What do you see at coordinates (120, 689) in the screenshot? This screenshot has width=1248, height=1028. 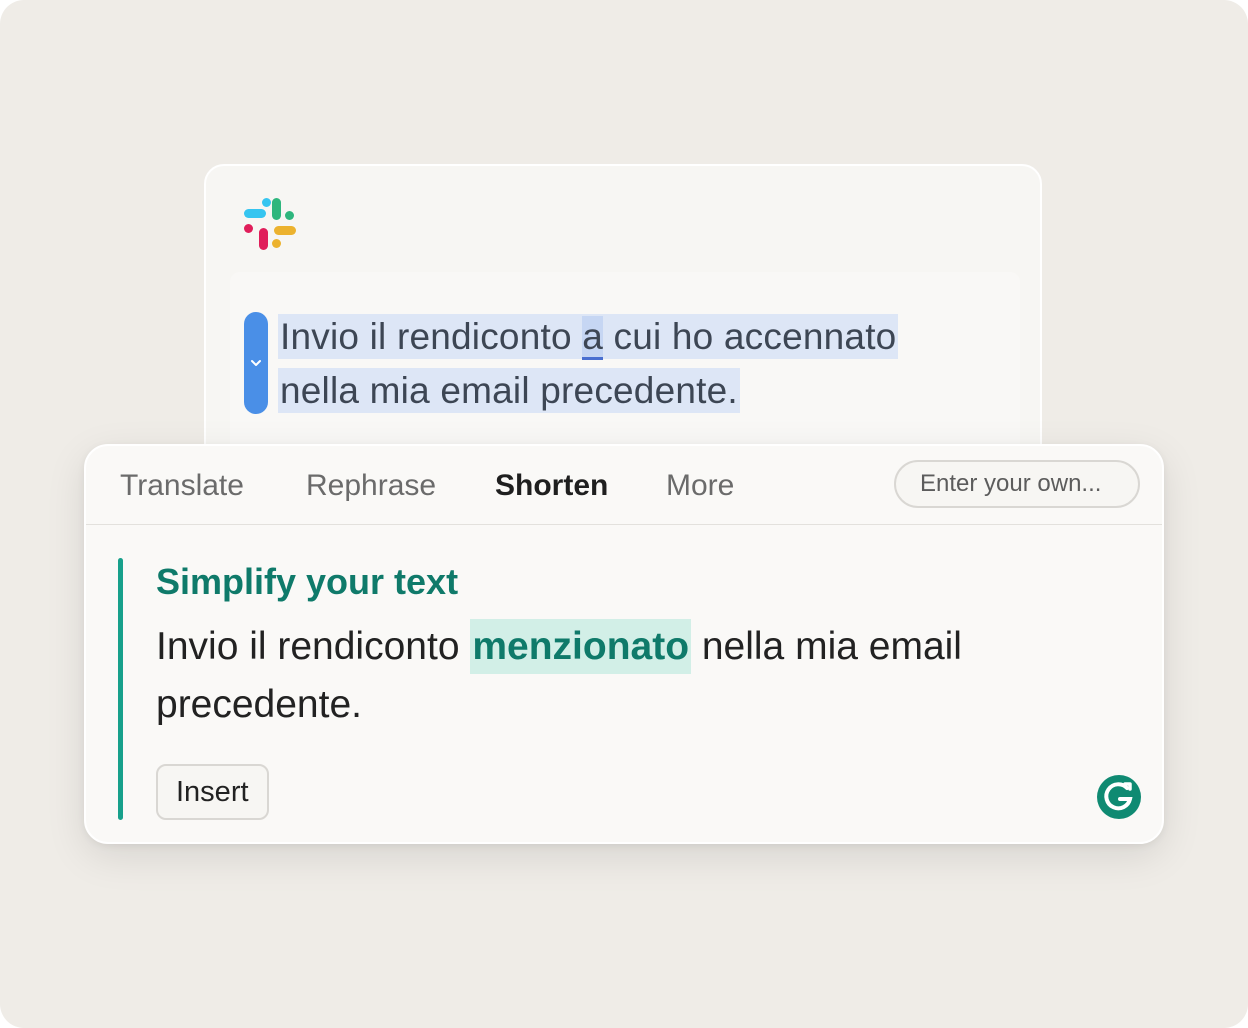 I see `accent-bar` at bounding box center [120, 689].